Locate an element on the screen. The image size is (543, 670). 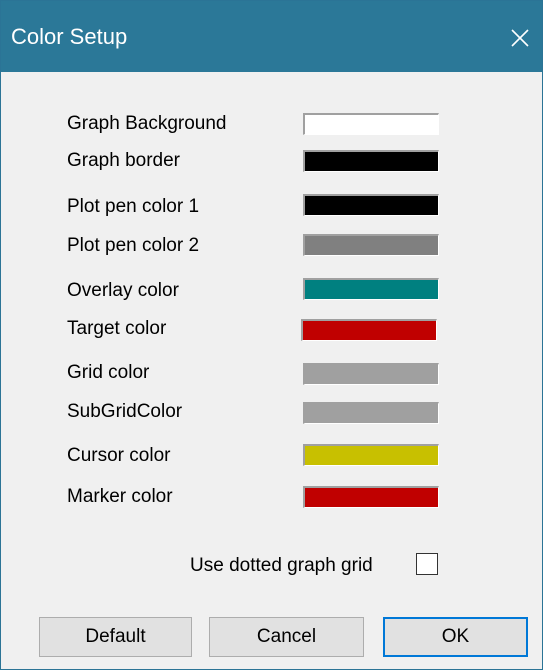
swatch-subgrid-color is located at coordinates (371, 413).